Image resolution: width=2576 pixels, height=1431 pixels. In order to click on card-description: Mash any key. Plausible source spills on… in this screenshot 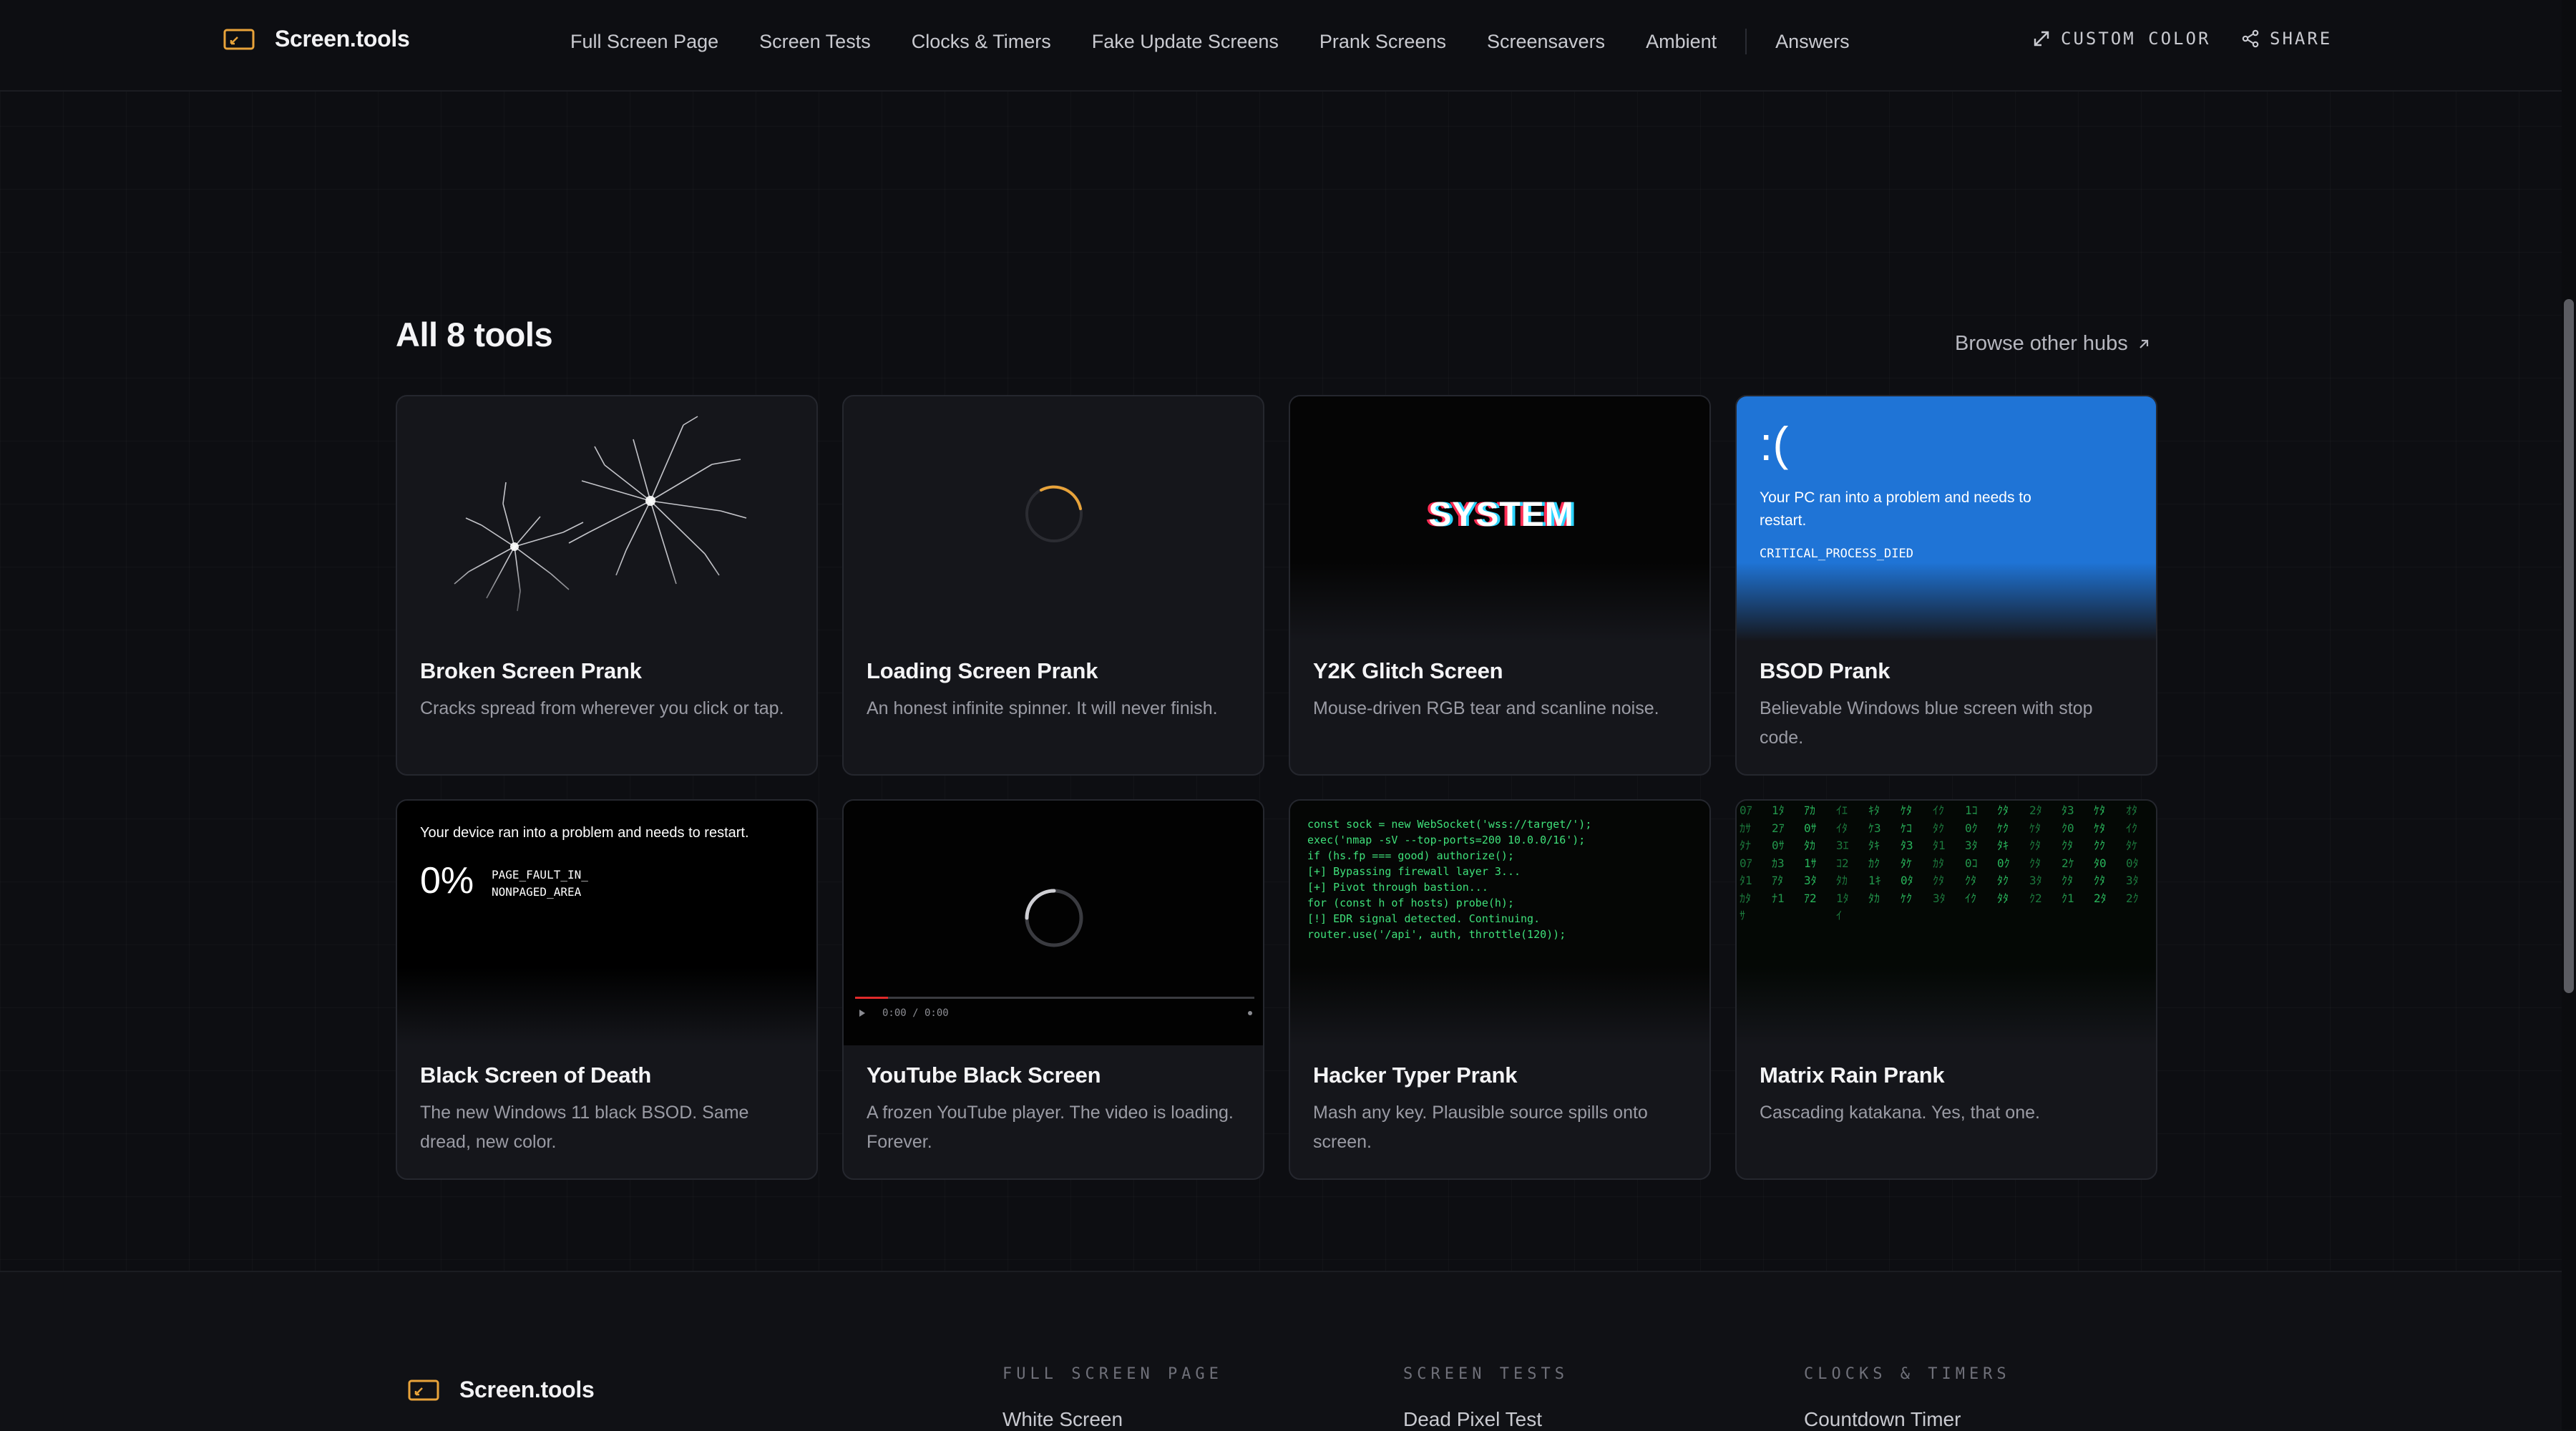, I will do `click(1480, 1127)`.